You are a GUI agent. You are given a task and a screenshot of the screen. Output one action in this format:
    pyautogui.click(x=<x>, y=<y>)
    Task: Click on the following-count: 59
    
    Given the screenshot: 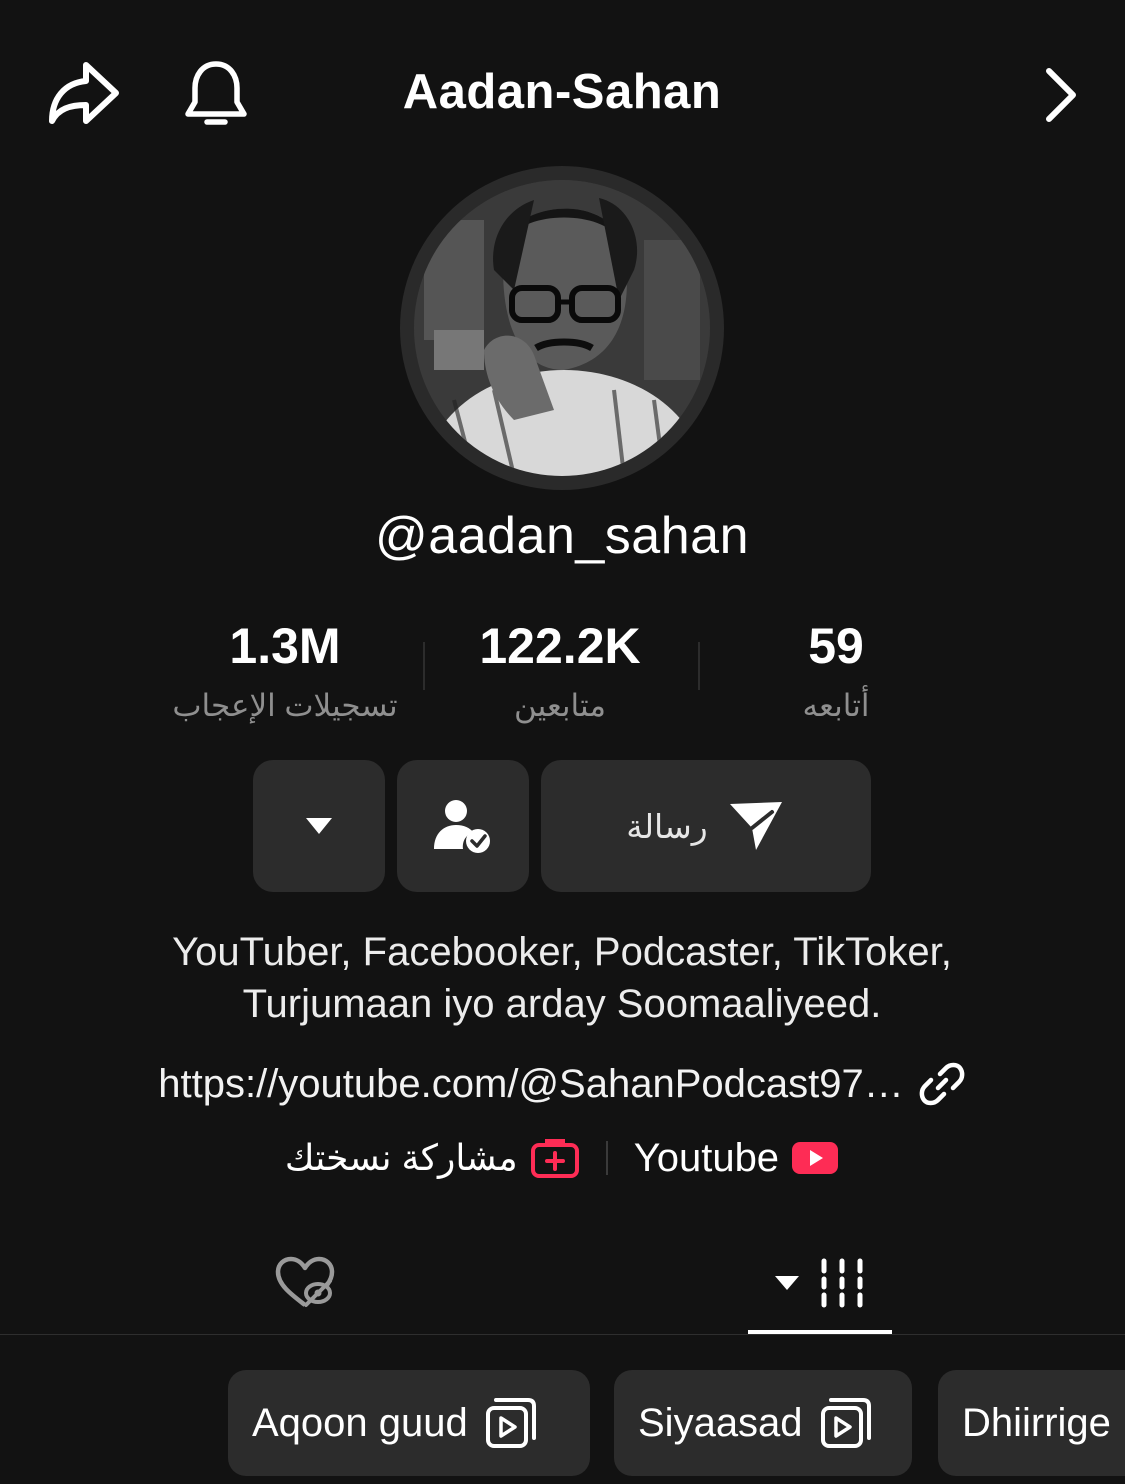 What is the action you would take?
    pyautogui.click(x=836, y=646)
    